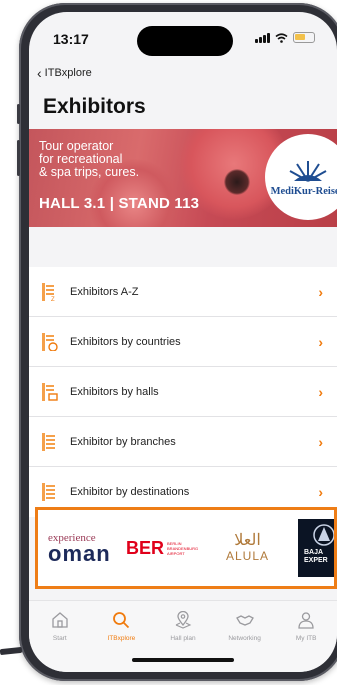 Image resolution: width=337 pixels, height=685 pixels. Describe the element at coordinates (304, 37) in the screenshot. I see `battery-icon` at that location.